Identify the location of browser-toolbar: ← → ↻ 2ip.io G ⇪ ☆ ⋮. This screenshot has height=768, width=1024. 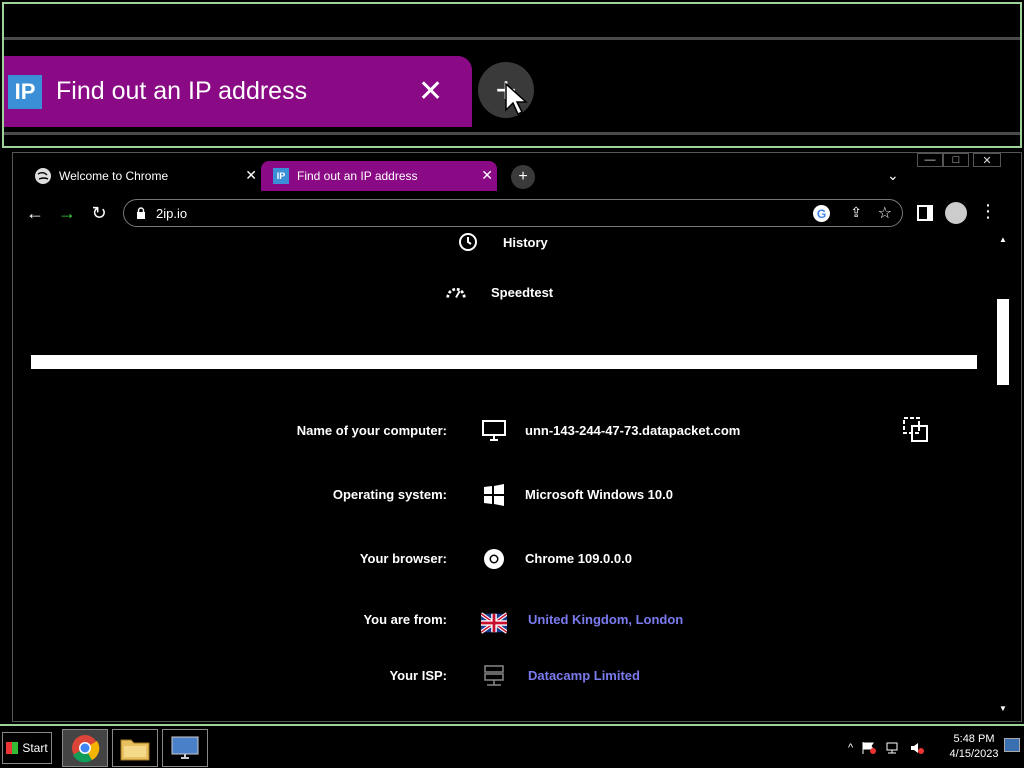
(517, 213).